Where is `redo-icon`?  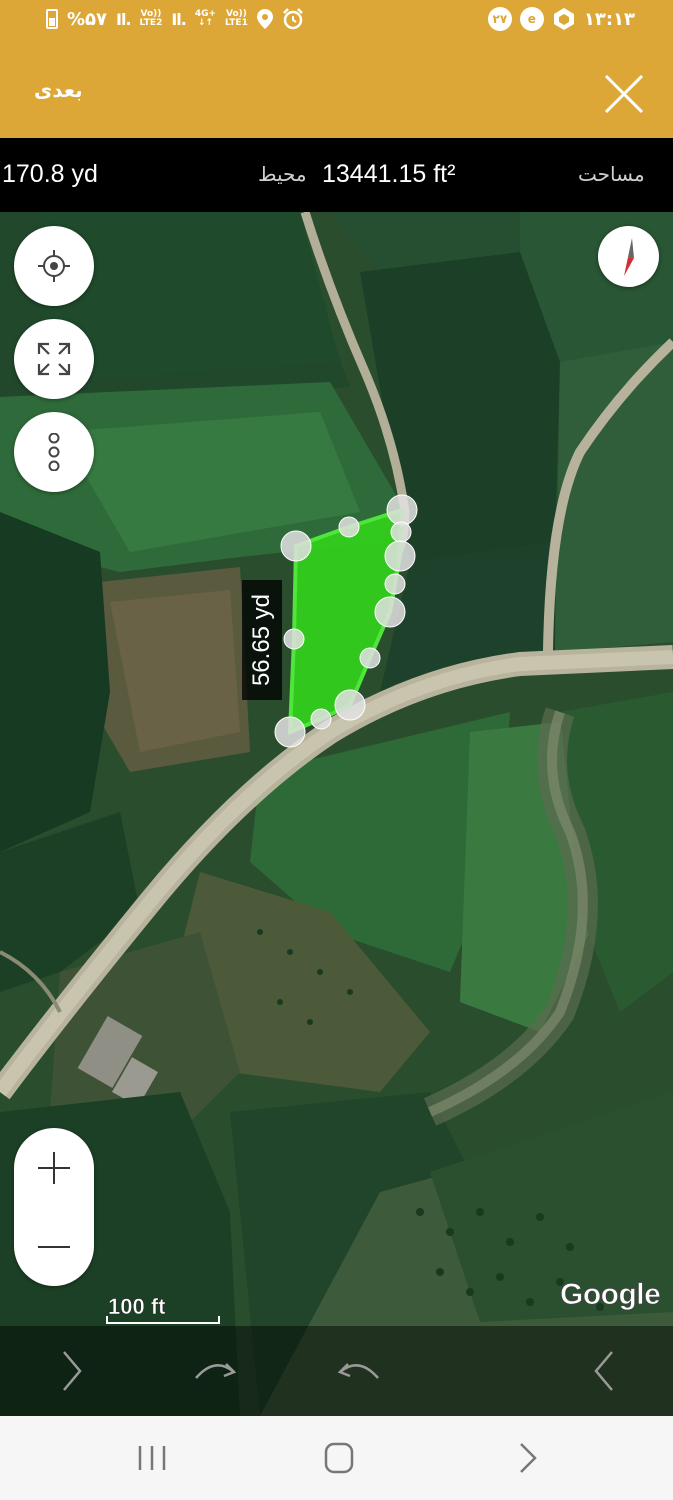
redo-icon is located at coordinates (215, 1371).